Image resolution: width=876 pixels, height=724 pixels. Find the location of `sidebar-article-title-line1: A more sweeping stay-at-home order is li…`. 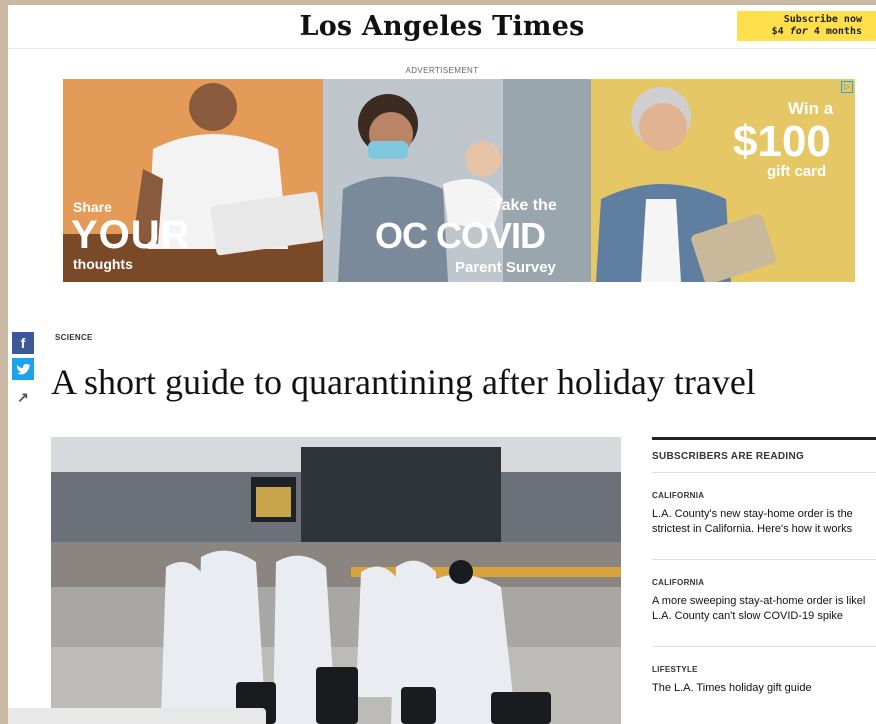

sidebar-article-title-line1: A more sweeping stay-at-home order is li… is located at coordinates (764, 601).